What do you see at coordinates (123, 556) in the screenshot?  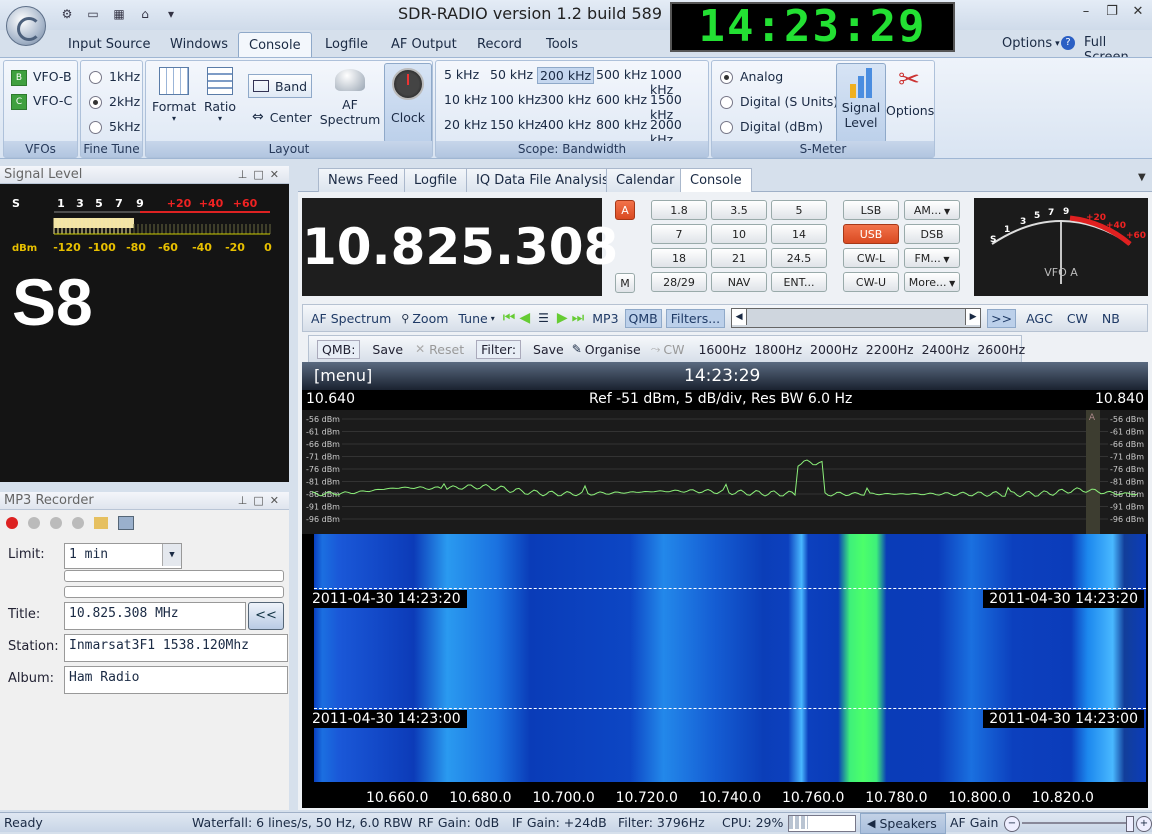 I see `limit-select: 1 min ▼` at bounding box center [123, 556].